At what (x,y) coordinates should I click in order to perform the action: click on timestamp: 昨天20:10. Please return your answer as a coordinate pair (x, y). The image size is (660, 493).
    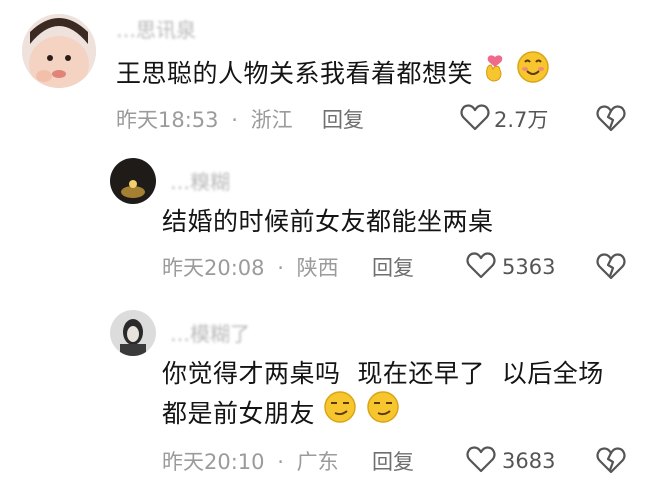
    Looking at the image, I should click on (213, 462).